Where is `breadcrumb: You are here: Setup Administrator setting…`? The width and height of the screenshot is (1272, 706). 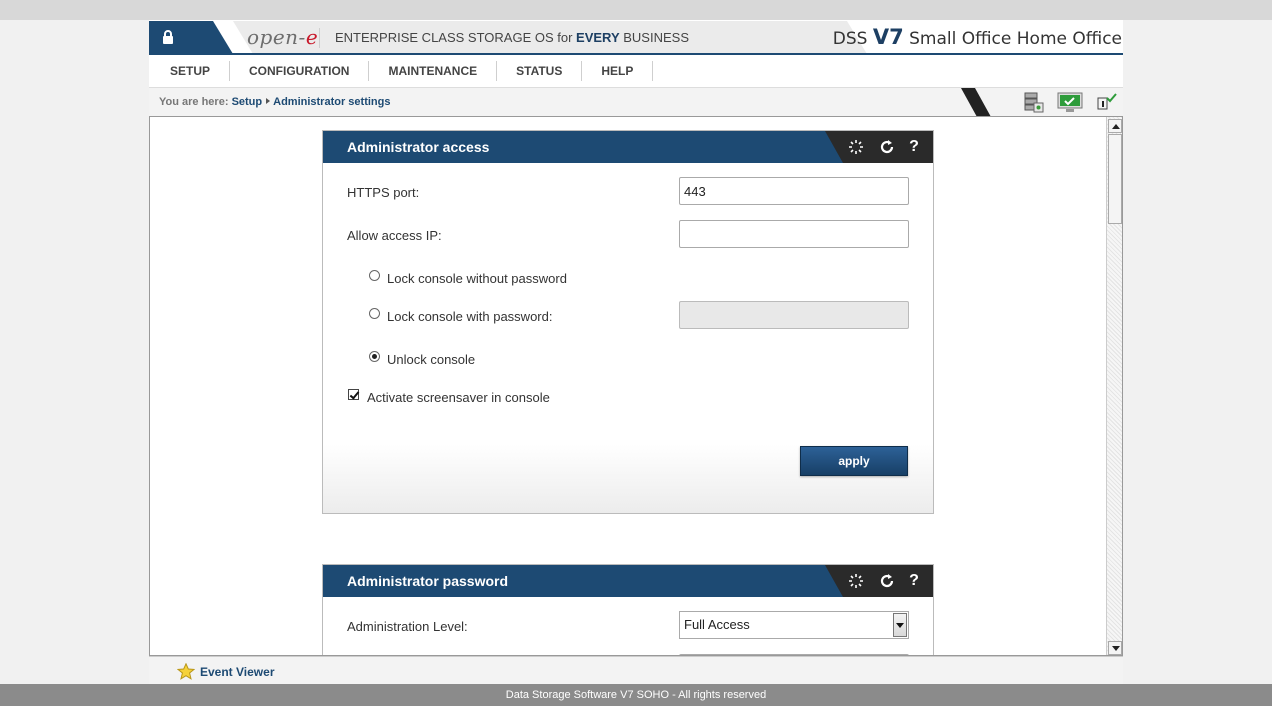 breadcrumb: You are here: Setup Administrator setting… is located at coordinates (275, 102).